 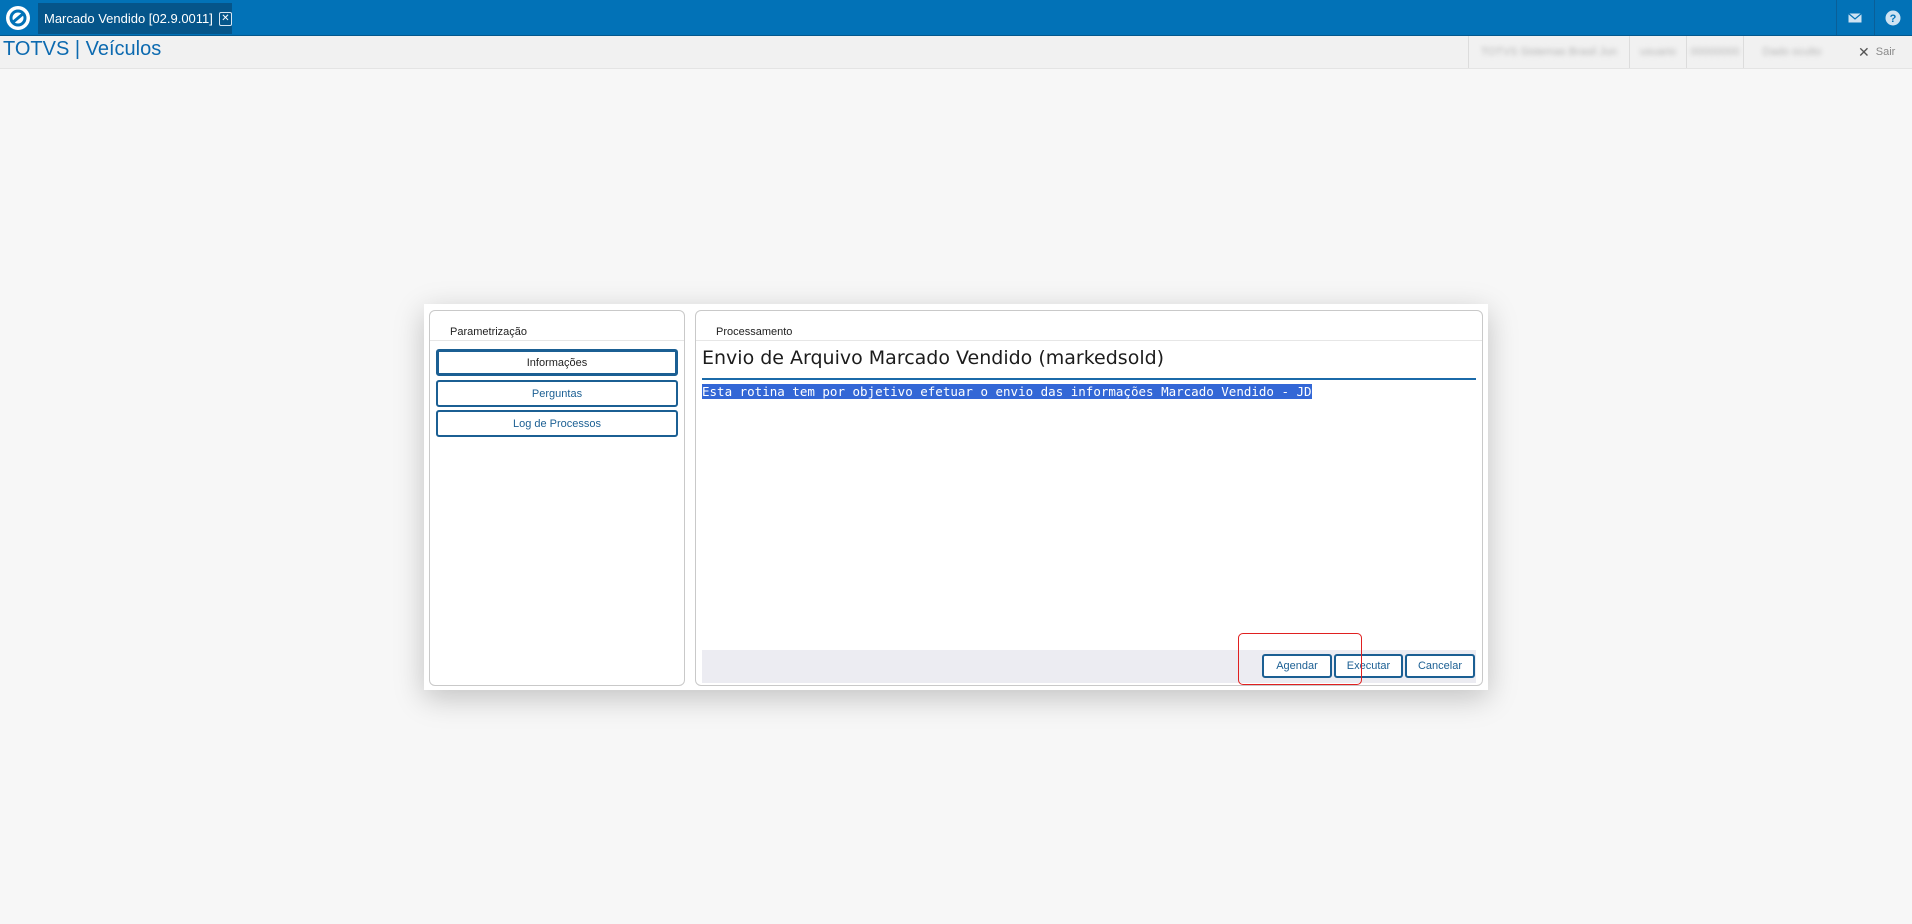 What do you see at coordinates (1714, 52) in the screenshot?
I see `user-info-date: 00000000` at bounding box center [1714, 52].